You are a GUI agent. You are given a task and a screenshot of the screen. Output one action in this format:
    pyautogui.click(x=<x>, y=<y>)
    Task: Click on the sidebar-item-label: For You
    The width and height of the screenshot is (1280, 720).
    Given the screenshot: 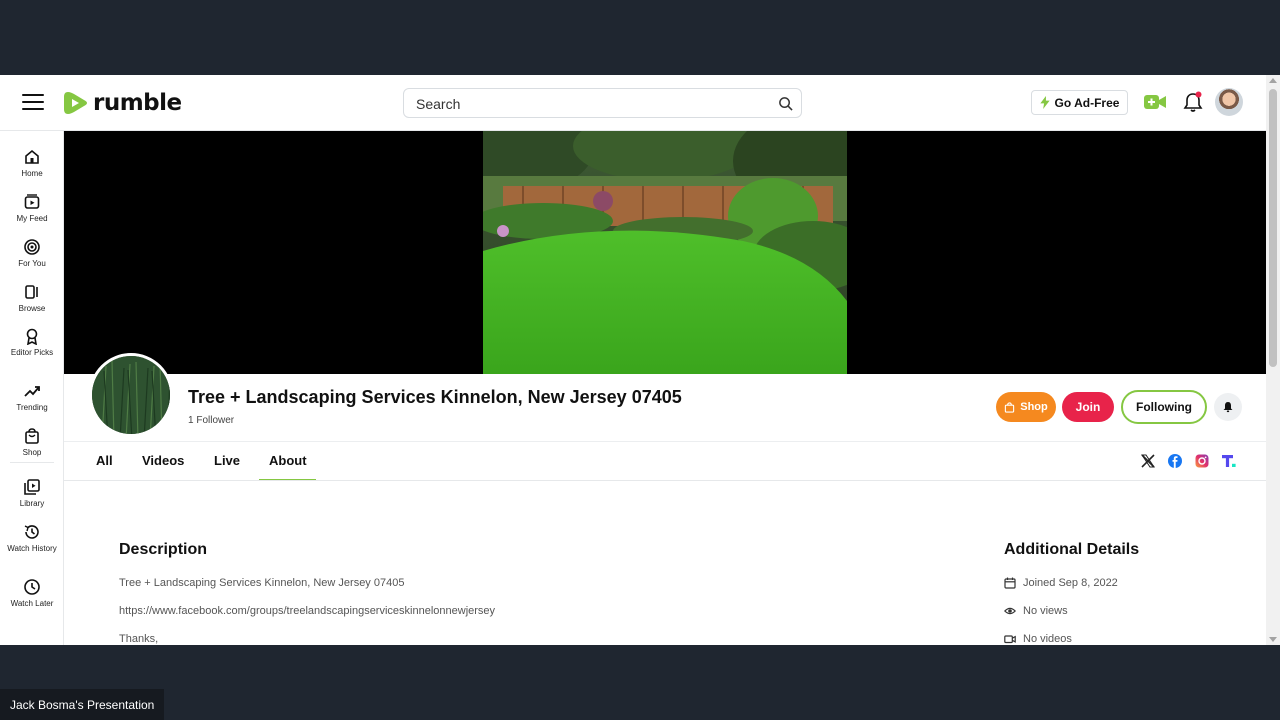 What is the action you would take?
    pyautogui.click(x=32, y=263)
    